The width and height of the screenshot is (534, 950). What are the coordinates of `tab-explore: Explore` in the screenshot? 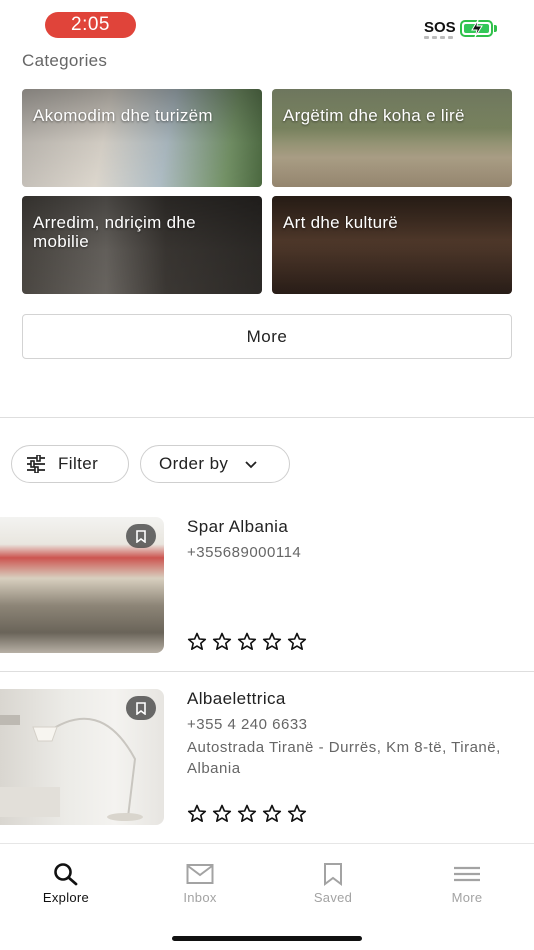 It's located at (66, 883).